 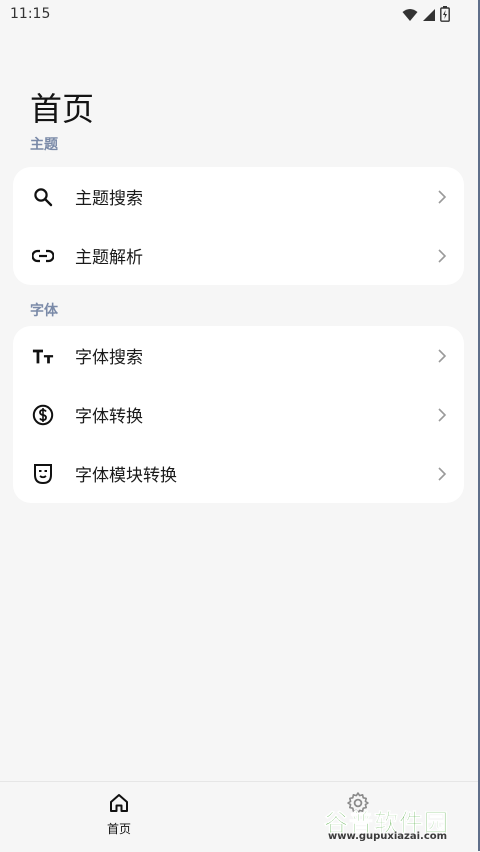 I want to click on wifi-icon, so click(x=410, y=16).